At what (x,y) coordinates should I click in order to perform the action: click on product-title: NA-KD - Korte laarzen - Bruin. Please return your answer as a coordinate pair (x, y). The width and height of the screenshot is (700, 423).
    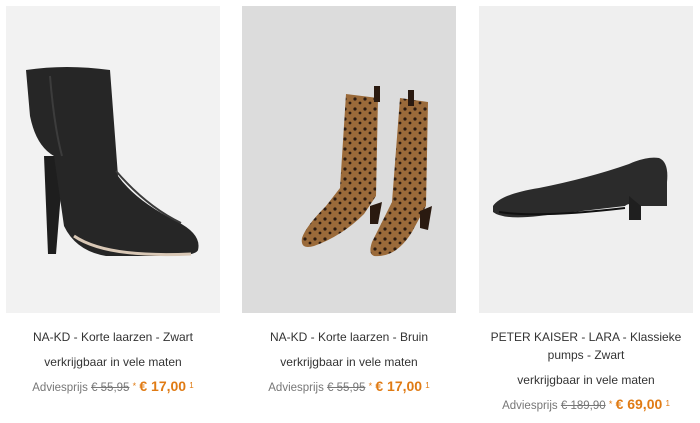
    Looking at the image, I should click on (349, 337).